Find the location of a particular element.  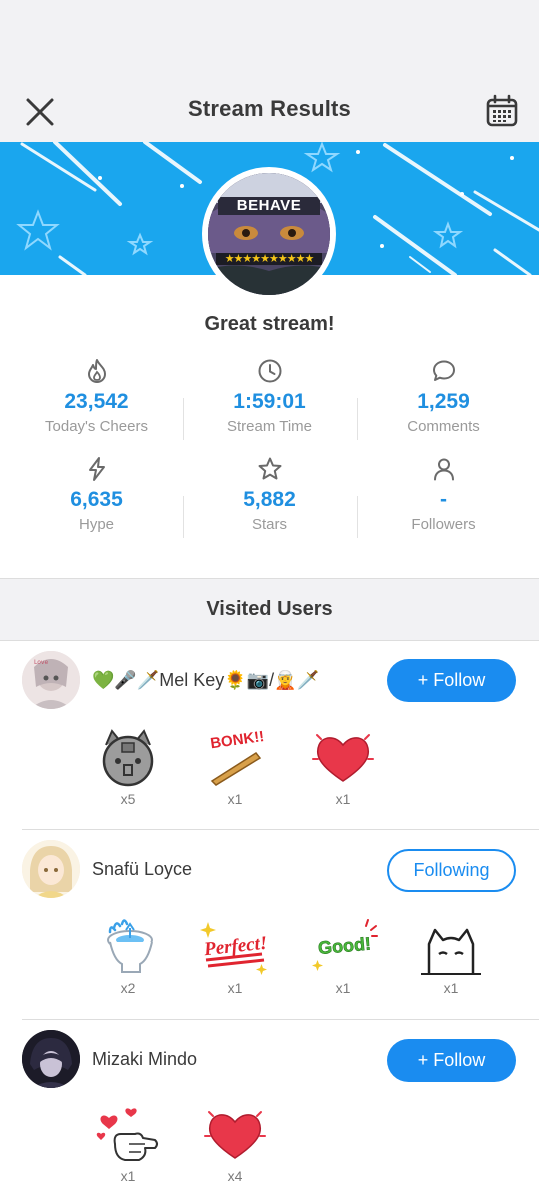

stat-label: Hype is located at coordinates (96, 524).